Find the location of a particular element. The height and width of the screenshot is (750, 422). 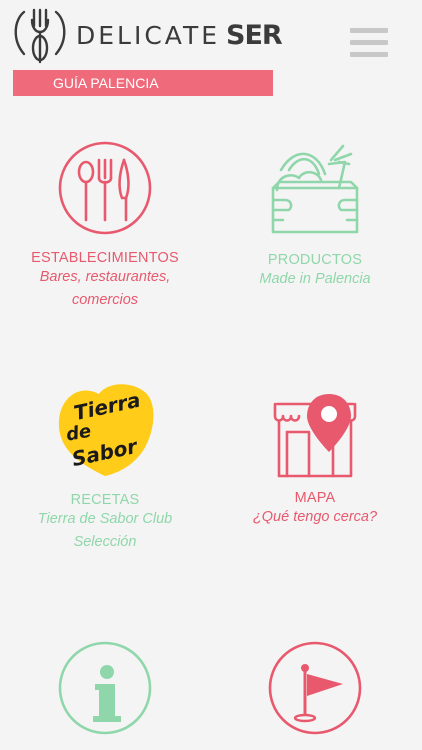

golf-flag-icon is located at coordinates (315, 688).